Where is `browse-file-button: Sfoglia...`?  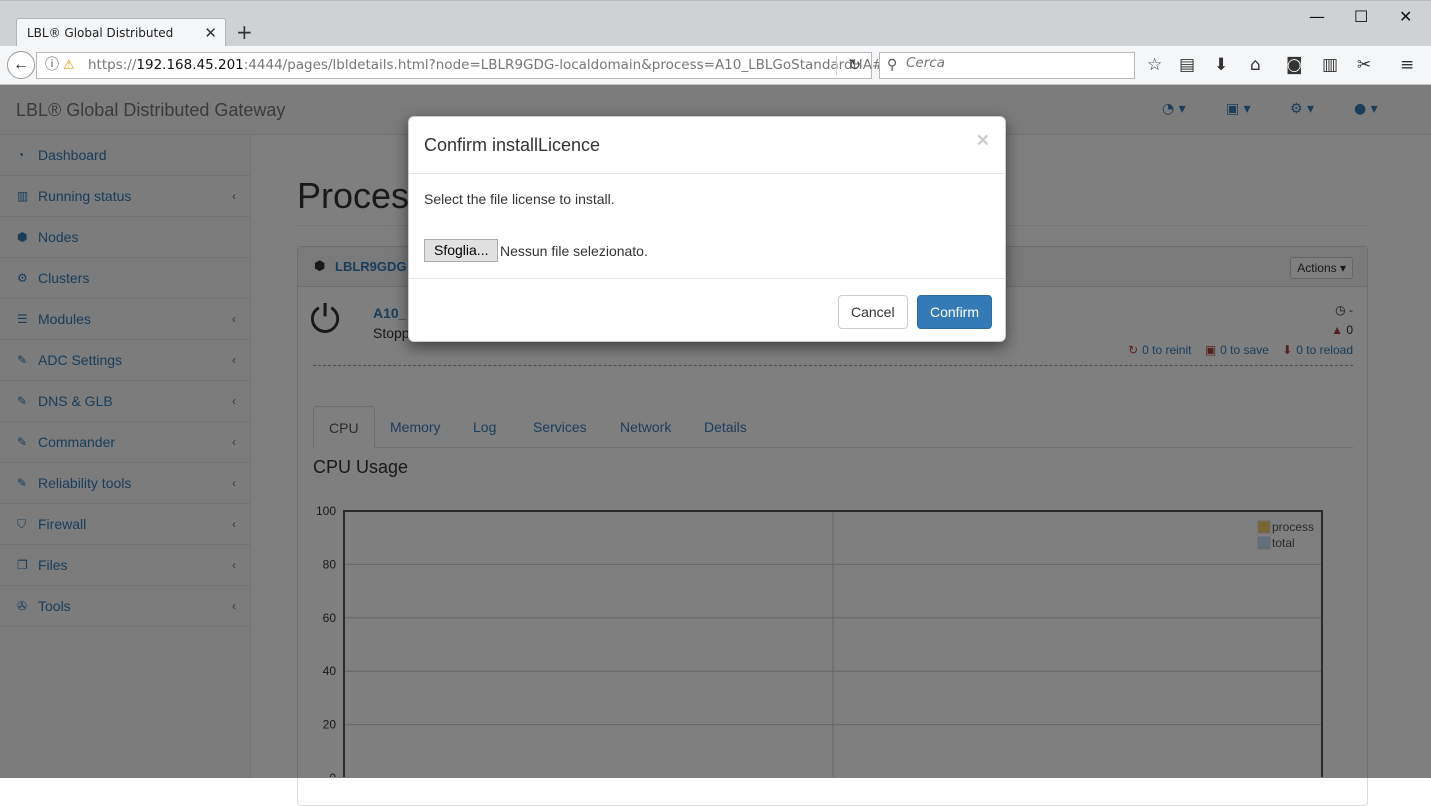
browse-file-button: Sfoglia... is located at coordinates (461, 250).